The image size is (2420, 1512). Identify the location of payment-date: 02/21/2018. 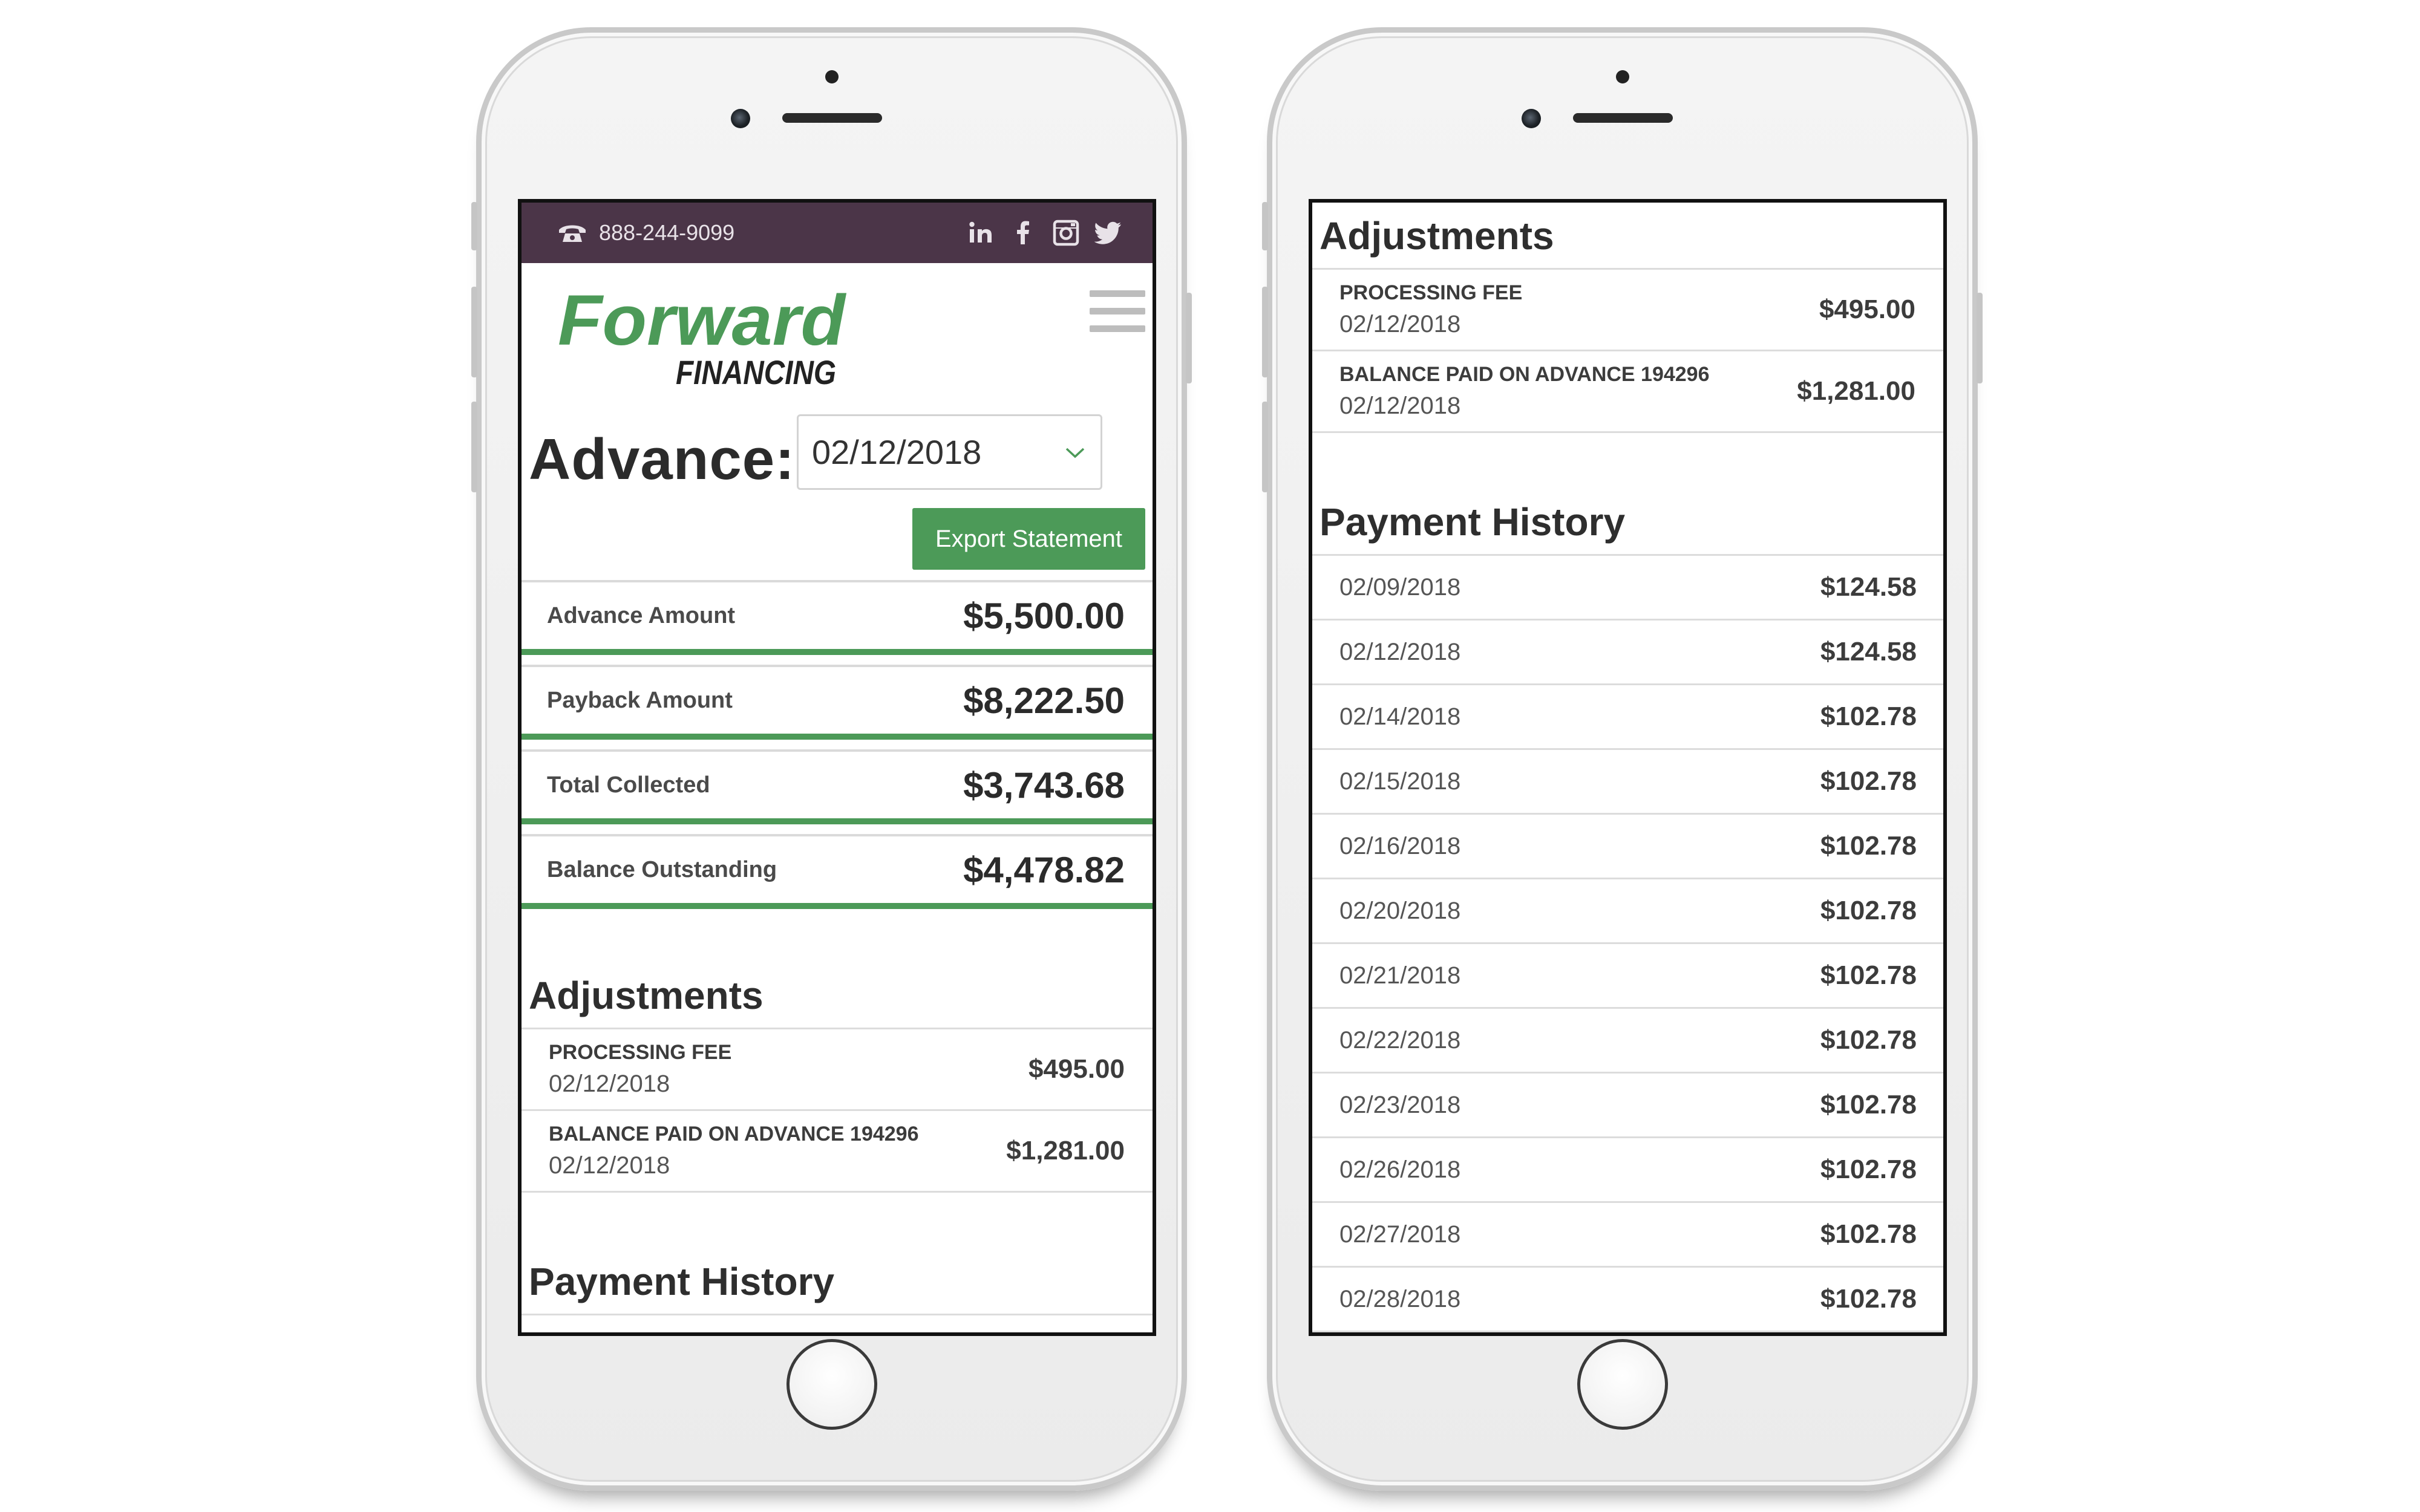
(1400, 976).